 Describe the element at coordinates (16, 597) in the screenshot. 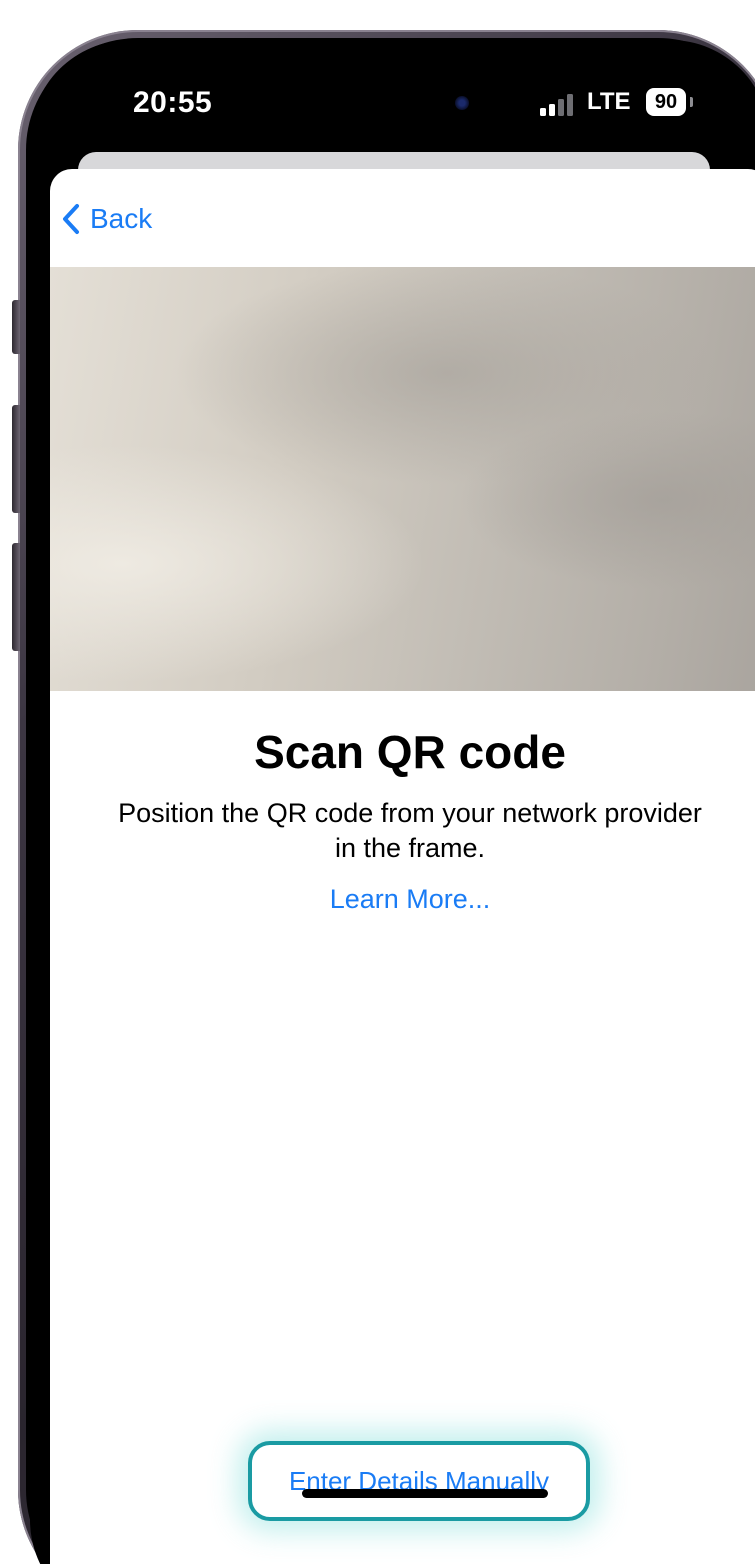

I see `volume-down-button` at that location.